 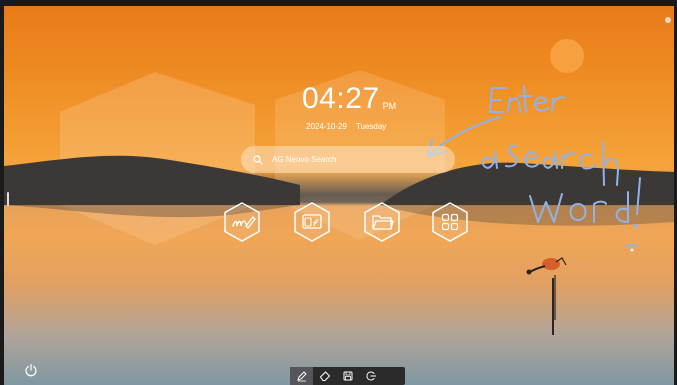 I want to click on pen-tool-button, so click(x=301, y=376).